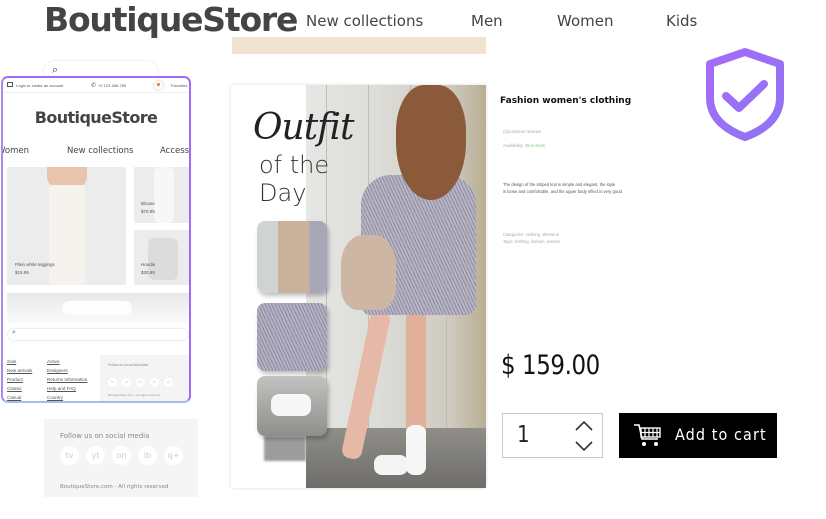 The height and width of the screenshot is (519, 826). I want to click on beige-banner-strip, so click(359, 45).